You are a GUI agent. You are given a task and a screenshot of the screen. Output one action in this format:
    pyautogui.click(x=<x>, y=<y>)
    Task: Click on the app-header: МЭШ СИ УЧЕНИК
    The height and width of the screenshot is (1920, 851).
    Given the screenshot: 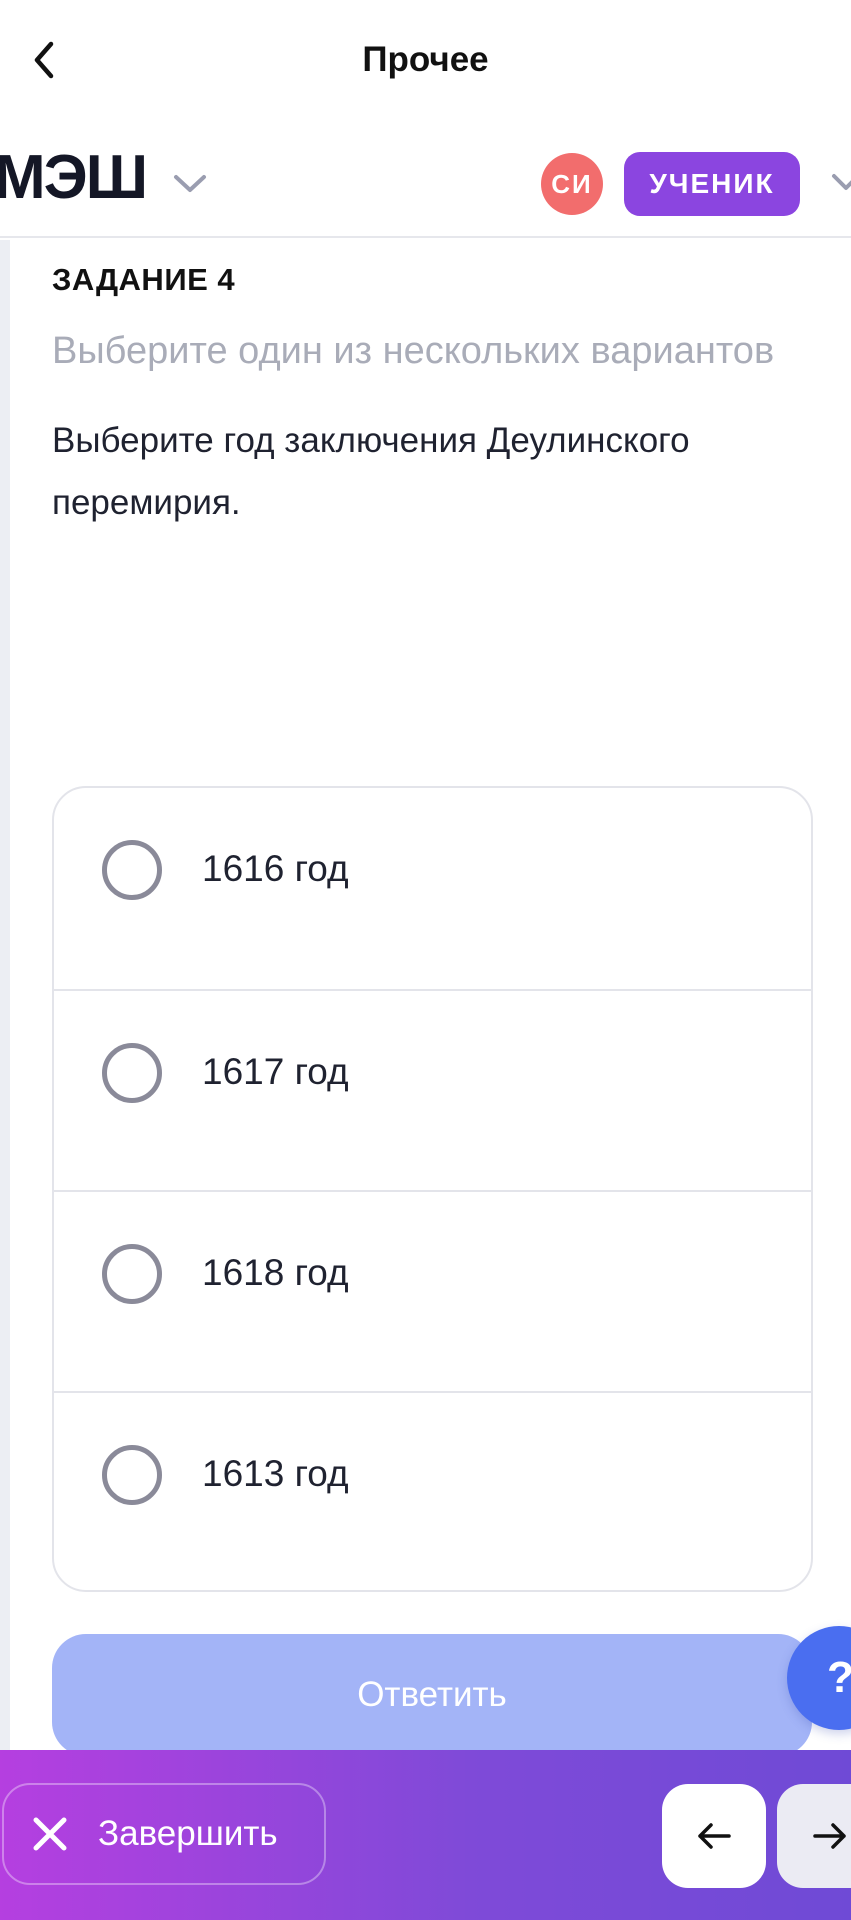 What is the action you would take?
    pyautogui.click(x=425, y=179)
    